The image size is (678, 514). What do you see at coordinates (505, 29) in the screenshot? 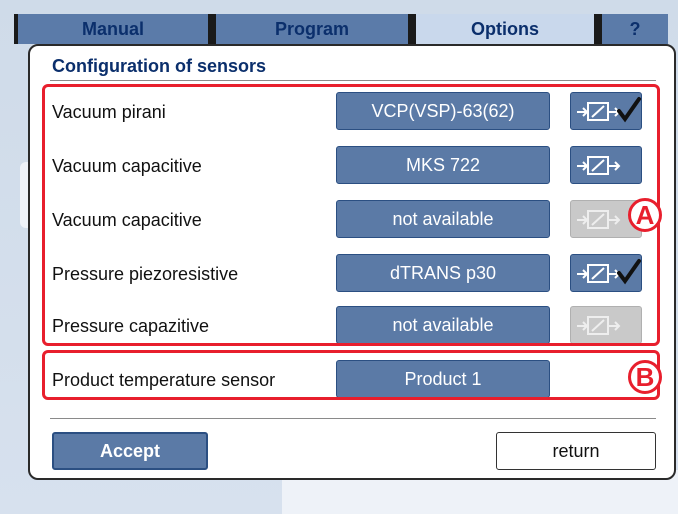
I see `tab-options: Options` at bounding box center [505, 29].